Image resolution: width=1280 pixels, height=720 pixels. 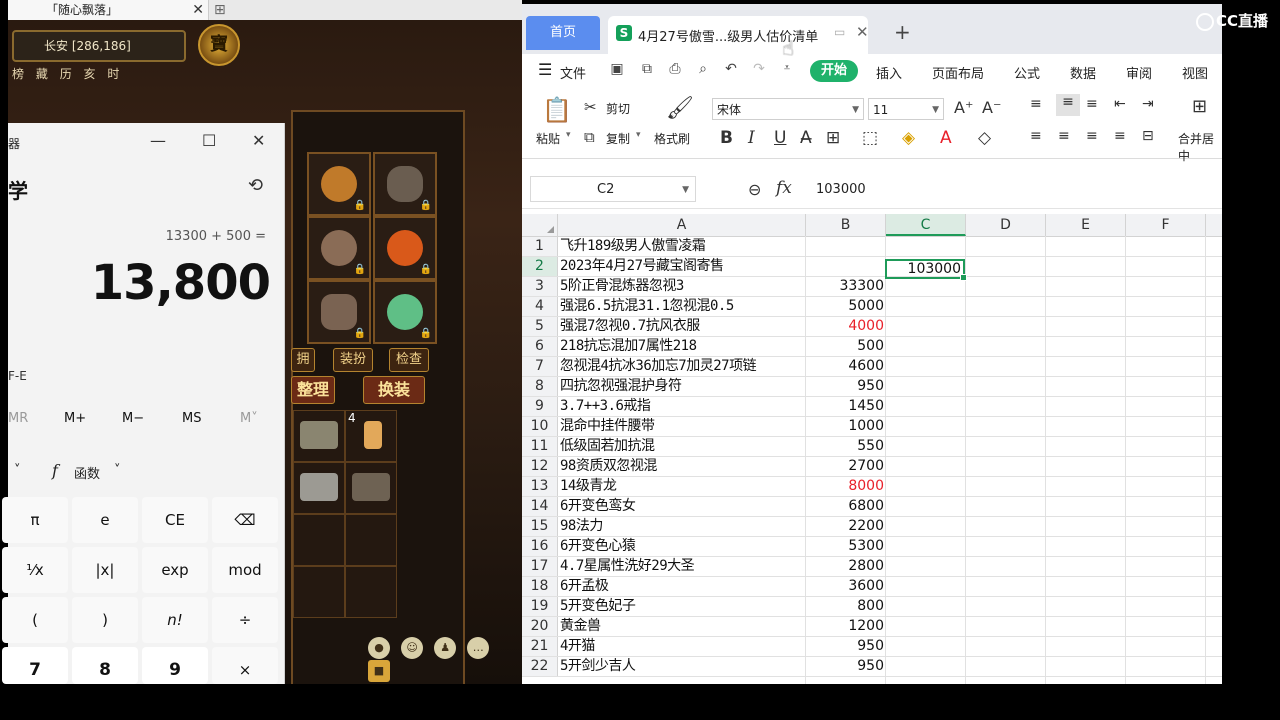 What do you see at coordinates (889, 72) in the screenshot?
I see `menu-insert: 插入` at bounding box center [889, 72].